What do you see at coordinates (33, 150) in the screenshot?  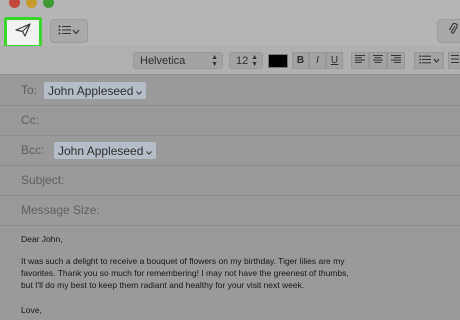 I see `bcc-label: Bcc:` at bounding box center [33, 150].